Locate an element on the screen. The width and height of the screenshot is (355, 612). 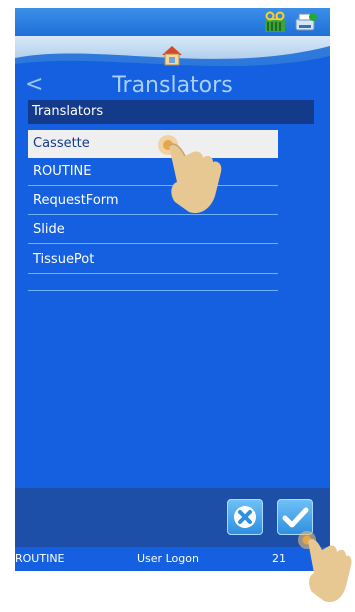
list-item-routine: ROUTINE is located at coordinates (153, 172).